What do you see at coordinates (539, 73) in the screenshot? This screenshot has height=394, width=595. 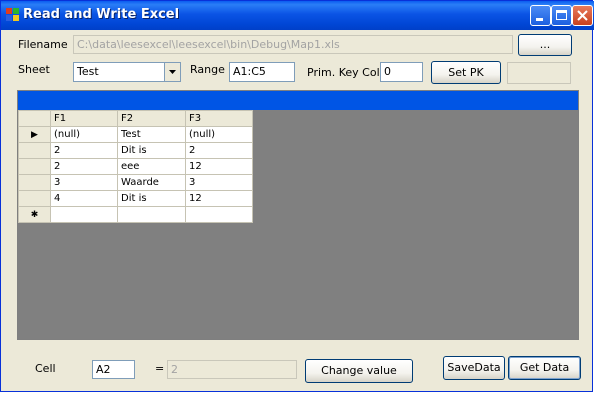 I see `pk-status-field` at bounding box center [539, 73].